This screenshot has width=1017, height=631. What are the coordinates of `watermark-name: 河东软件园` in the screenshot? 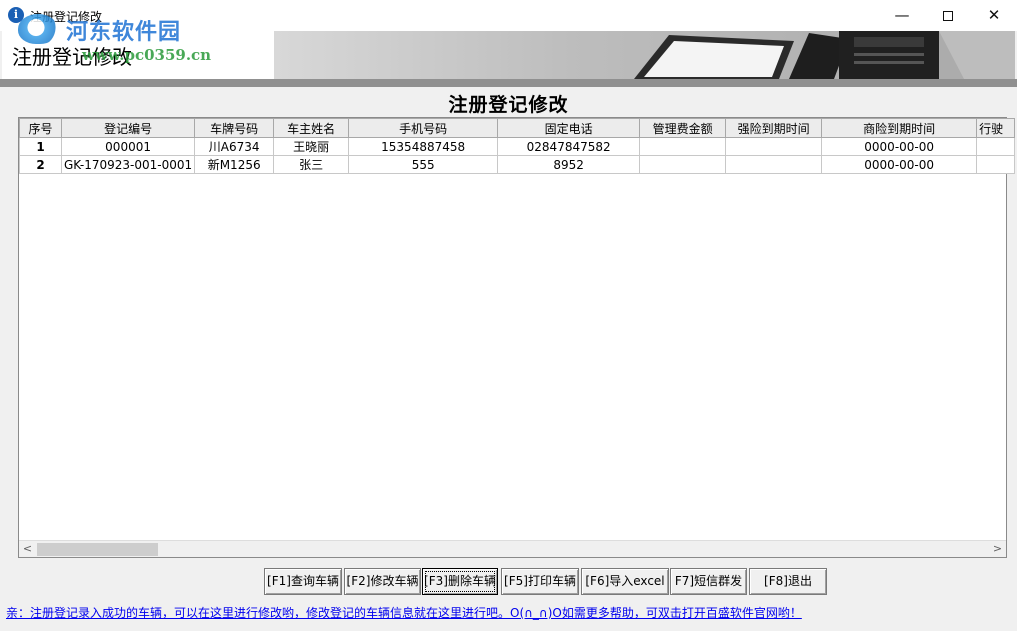 It's located at (124, 32).